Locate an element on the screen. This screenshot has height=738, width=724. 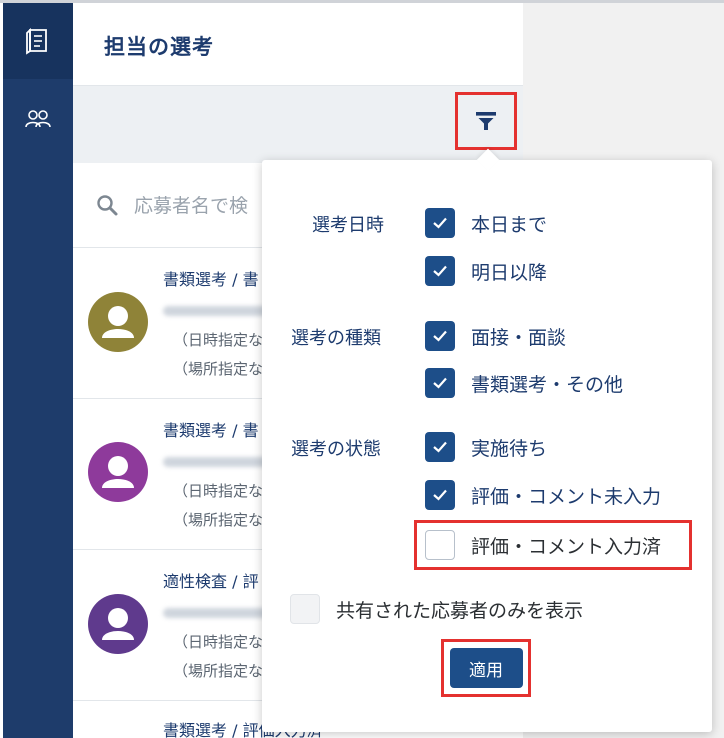
filter-icon is located at coordinates (486, 121).